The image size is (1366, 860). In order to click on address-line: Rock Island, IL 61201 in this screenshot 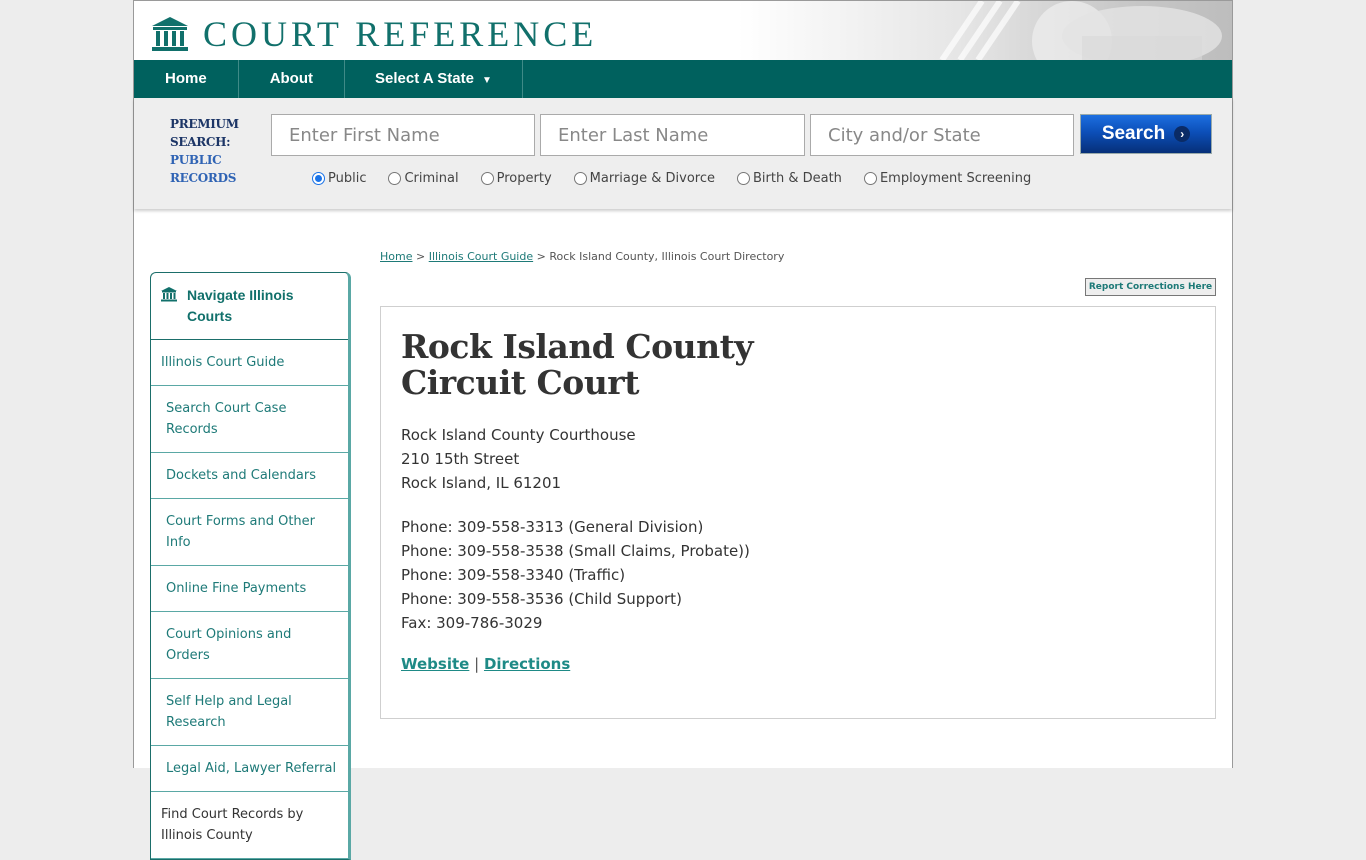, I will do `click(481, 483)`.